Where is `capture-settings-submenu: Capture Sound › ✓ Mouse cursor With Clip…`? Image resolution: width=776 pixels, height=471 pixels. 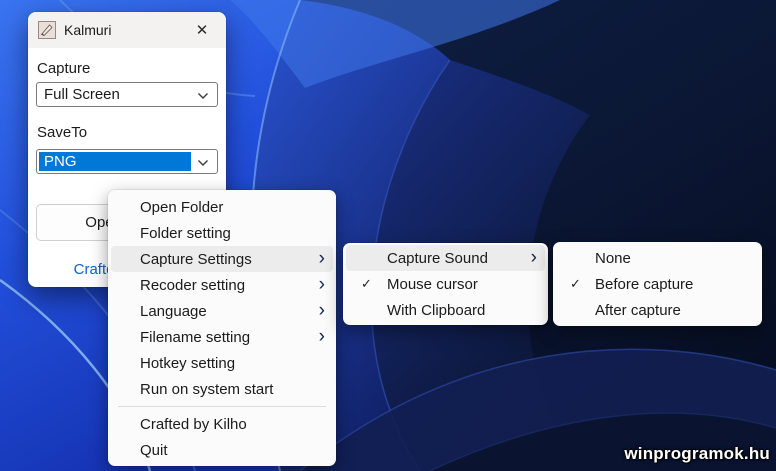
capture-settings-submenu: Capture Sound › ✓ Mouse cursor With Clip… is located at coordinates (445, 284).